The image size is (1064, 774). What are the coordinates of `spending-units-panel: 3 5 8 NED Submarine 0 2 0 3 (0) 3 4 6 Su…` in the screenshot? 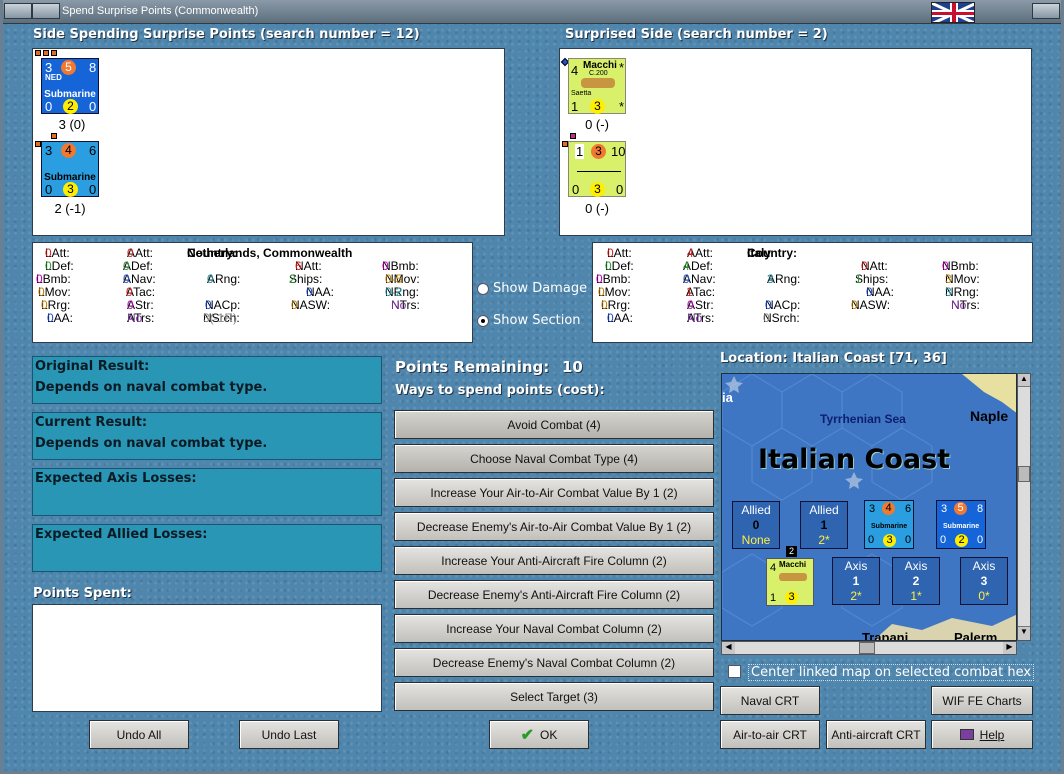 It's located at (268, 142).